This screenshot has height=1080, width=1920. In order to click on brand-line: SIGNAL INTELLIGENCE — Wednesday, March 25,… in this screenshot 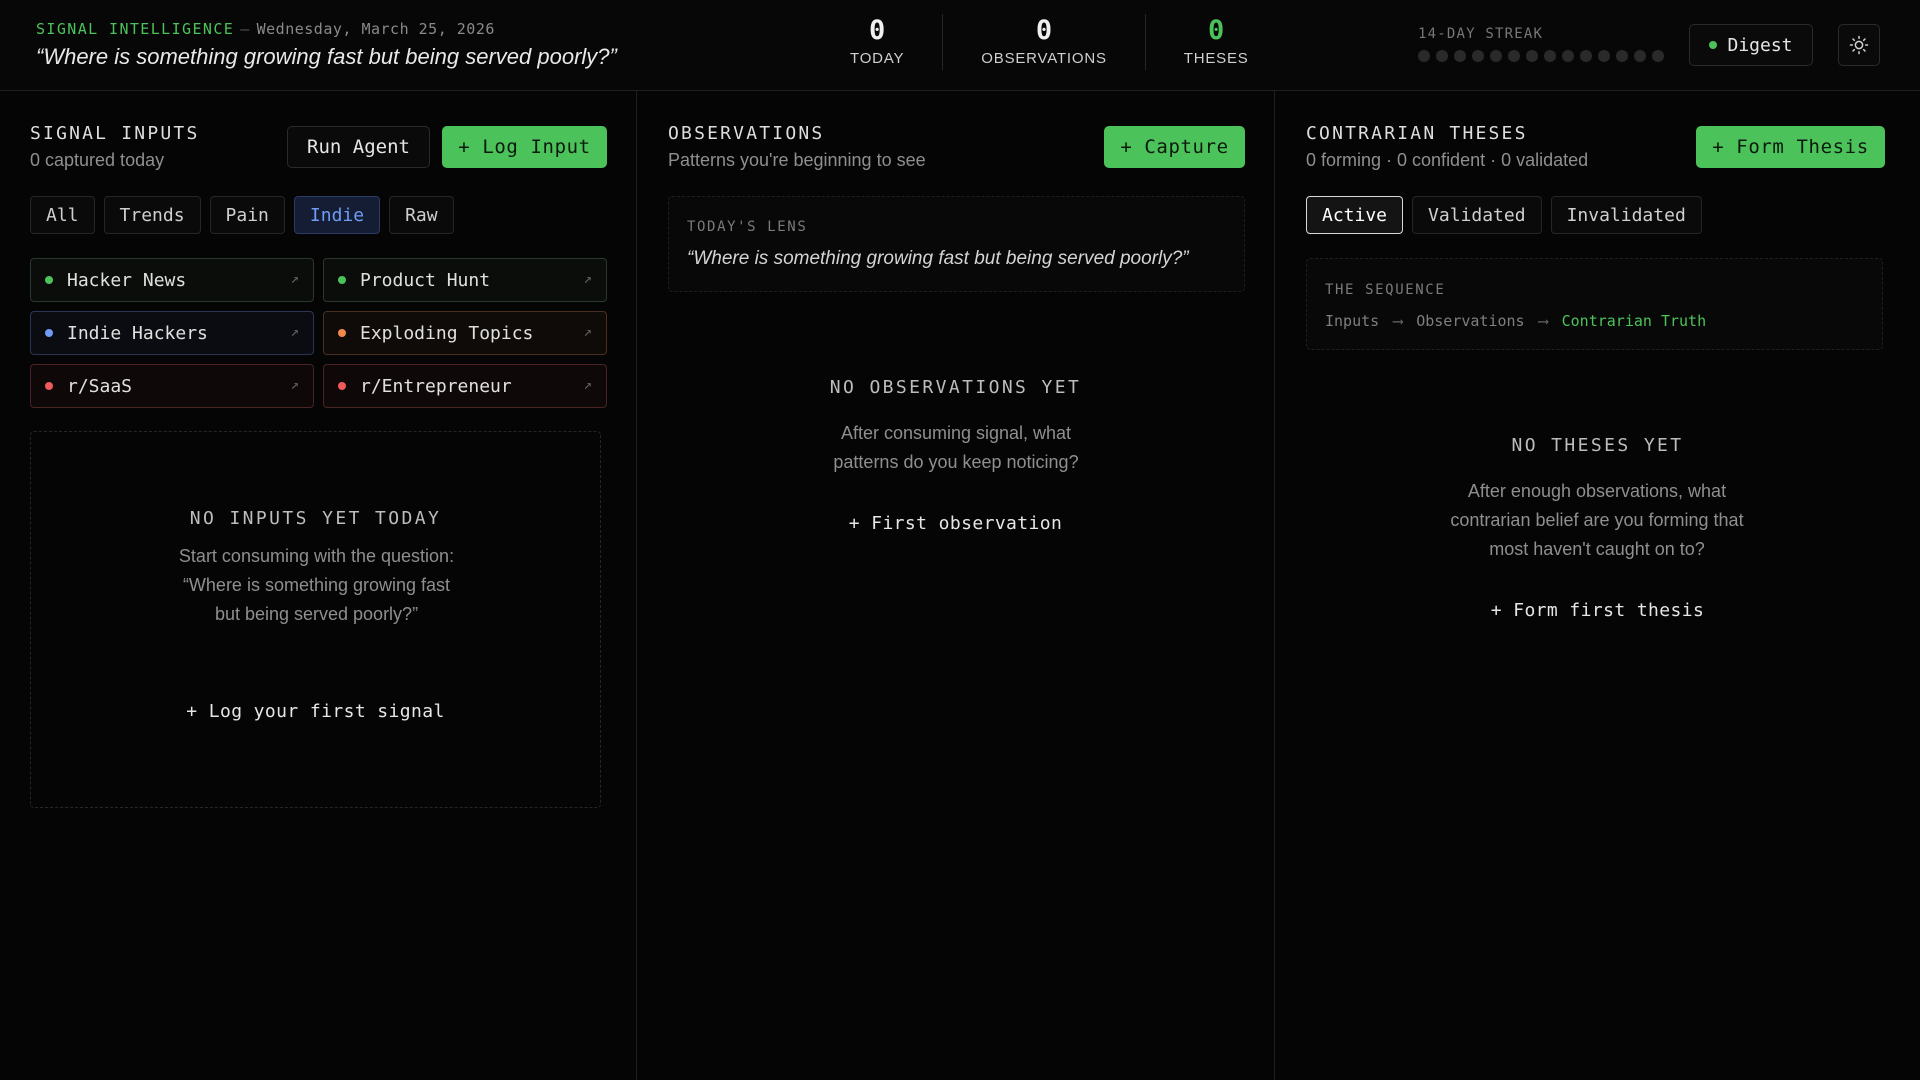, I will do `click(265, 29)`.